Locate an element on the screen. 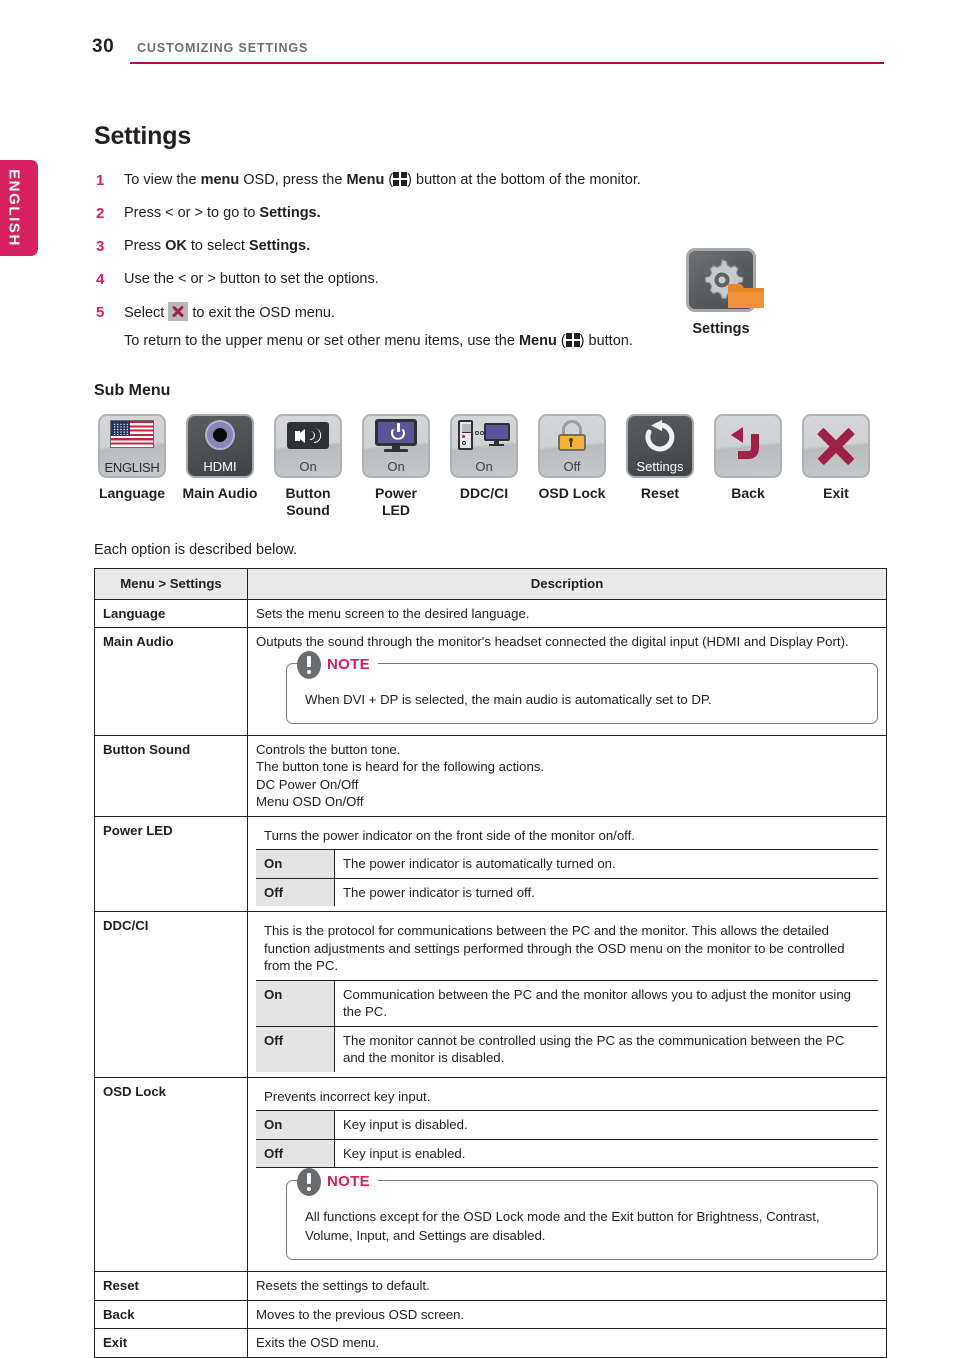 The image size is (954, 1358). submenu-item-main-audio: HDMI Main Audio is located at coordinates (220, 458).